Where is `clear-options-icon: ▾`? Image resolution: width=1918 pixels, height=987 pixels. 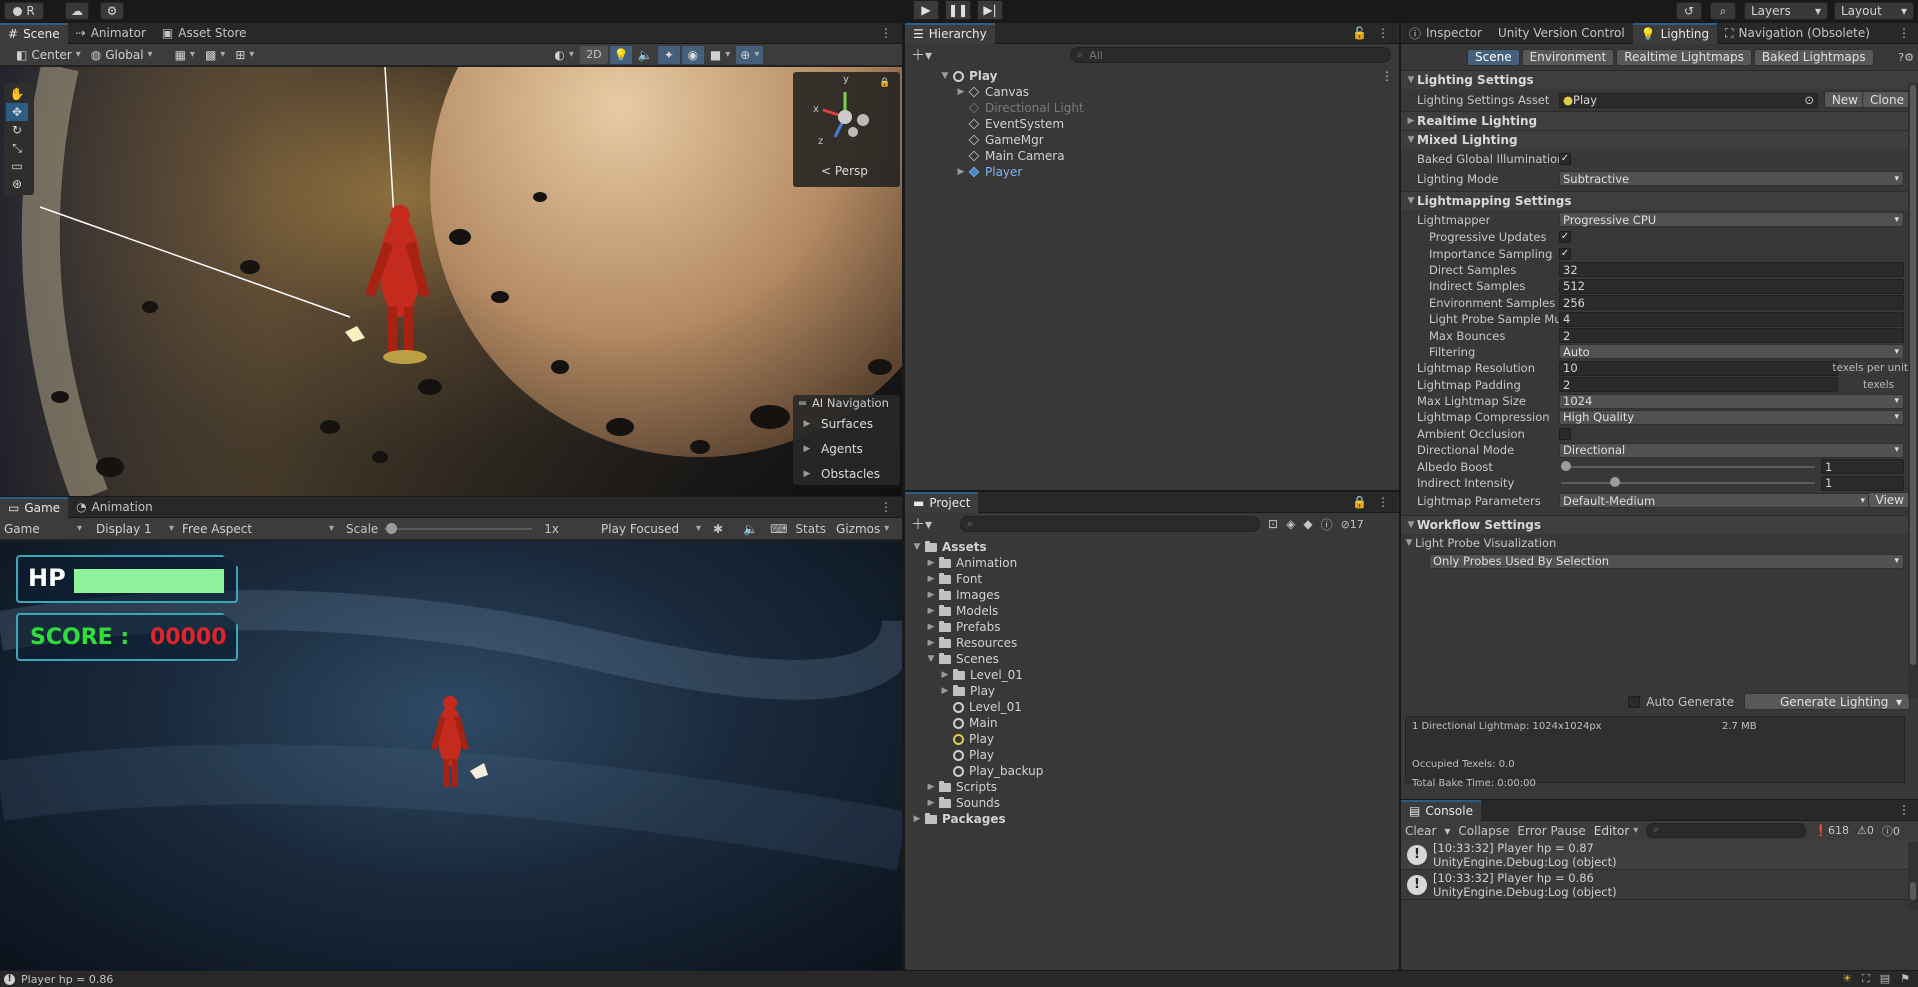
clear-options-icon: ▾ is located at coordinates (1447, 831).